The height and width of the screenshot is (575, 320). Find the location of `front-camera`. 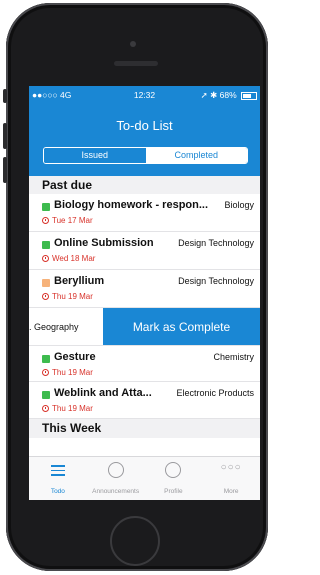

front-camera is located at coordinates (133, 44).